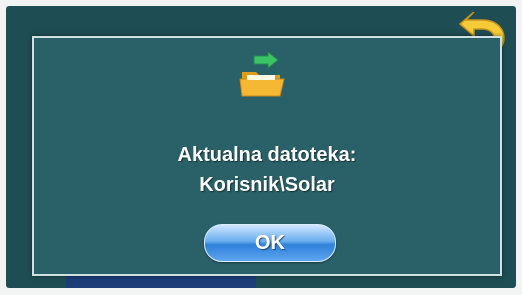  I want to click on message-line-1: Aktualna datoteka:, so click(267, 155).